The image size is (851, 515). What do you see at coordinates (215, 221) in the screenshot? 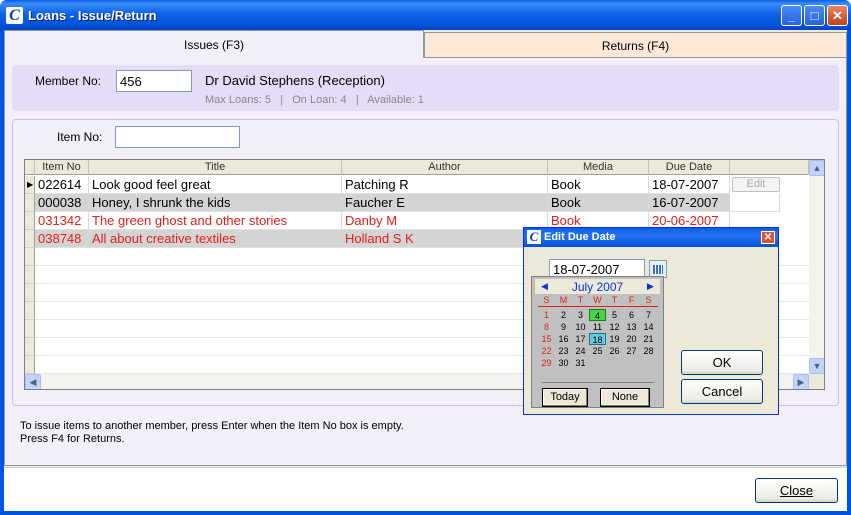
I see `cell-title: The green ghost and other stories` at bounding box center [215, 221].